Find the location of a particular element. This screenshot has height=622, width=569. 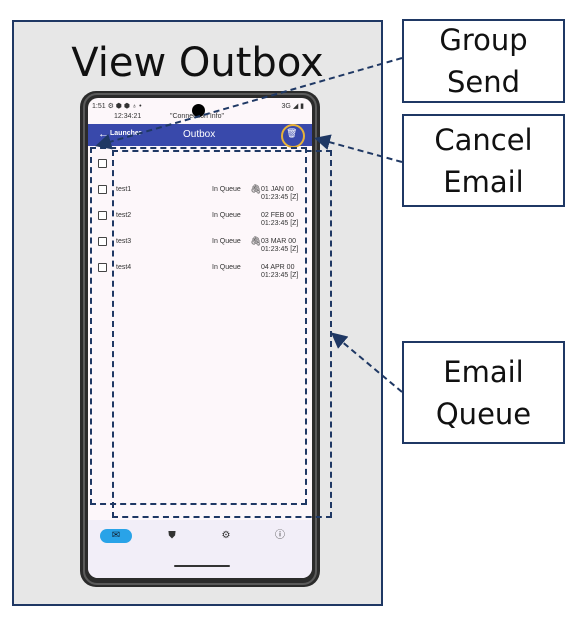

email-queue-arrow is located at coordinates (366, 362).